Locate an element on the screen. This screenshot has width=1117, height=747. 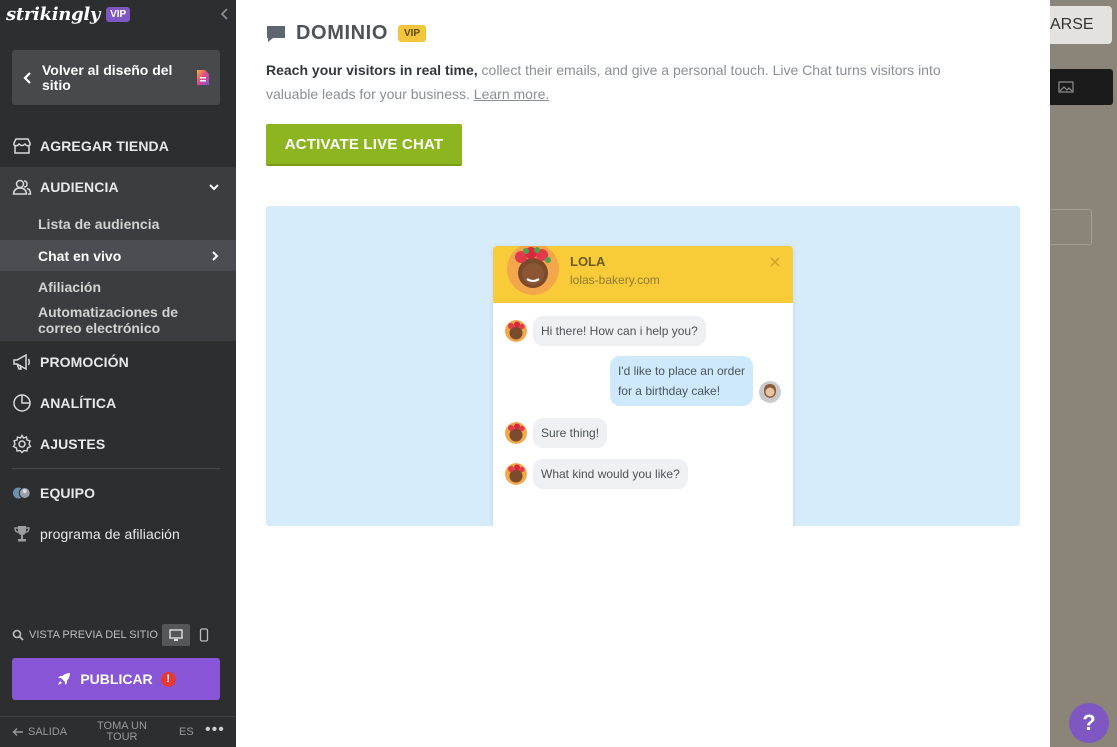
image-icon is located at coordinates (1066, 87).